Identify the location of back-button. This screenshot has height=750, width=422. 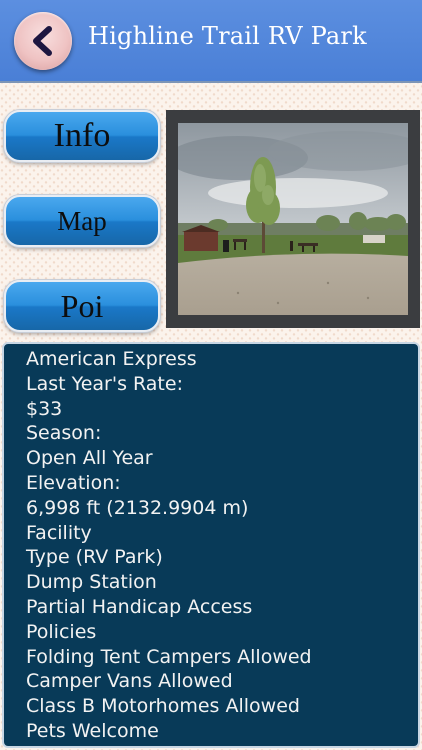
(43, 41).